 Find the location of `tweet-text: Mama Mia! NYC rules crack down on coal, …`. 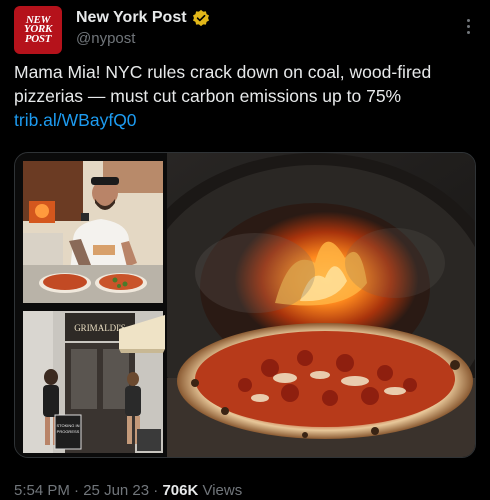

tweet-text: Mama Mia! NYC rules crack down on coal, … is located at coordinates (223, 84).